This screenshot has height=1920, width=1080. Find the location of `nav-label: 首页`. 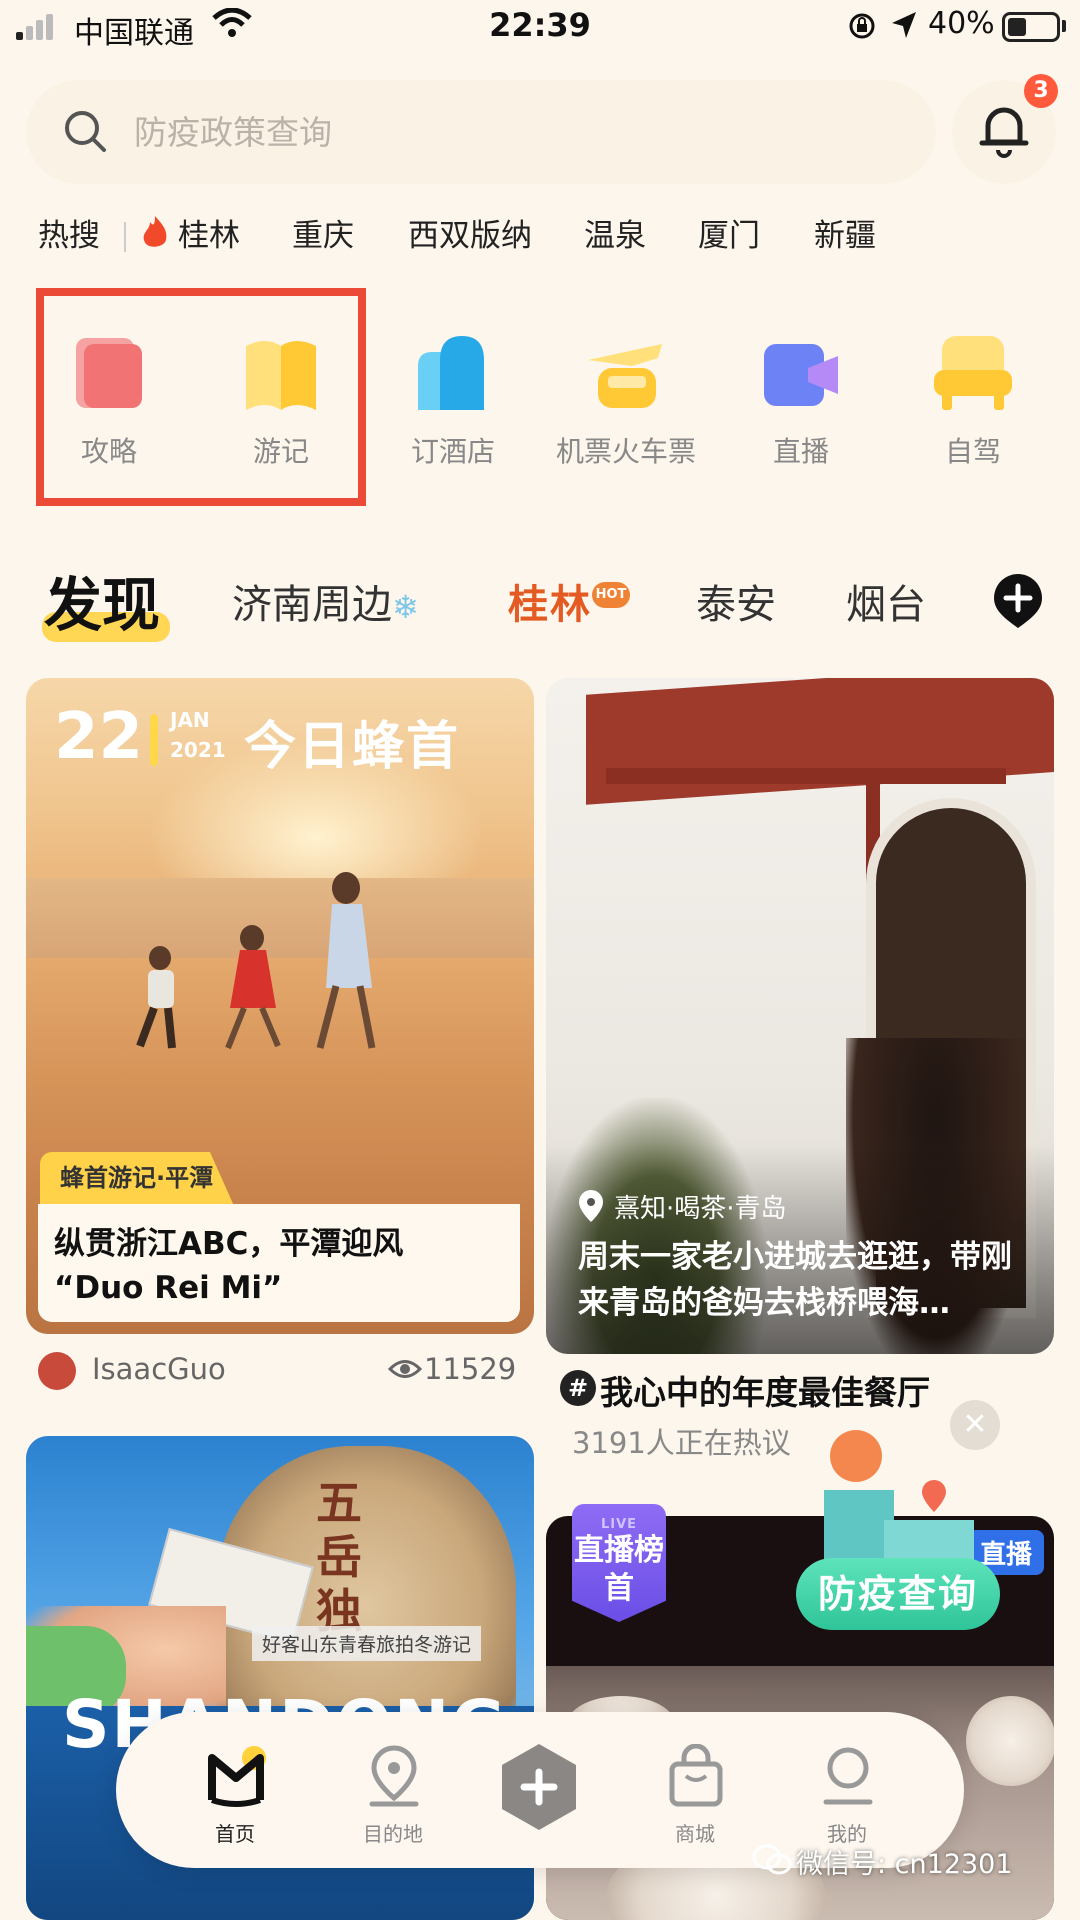

nav-label: 首页 is located at coordinates (235, 1834).